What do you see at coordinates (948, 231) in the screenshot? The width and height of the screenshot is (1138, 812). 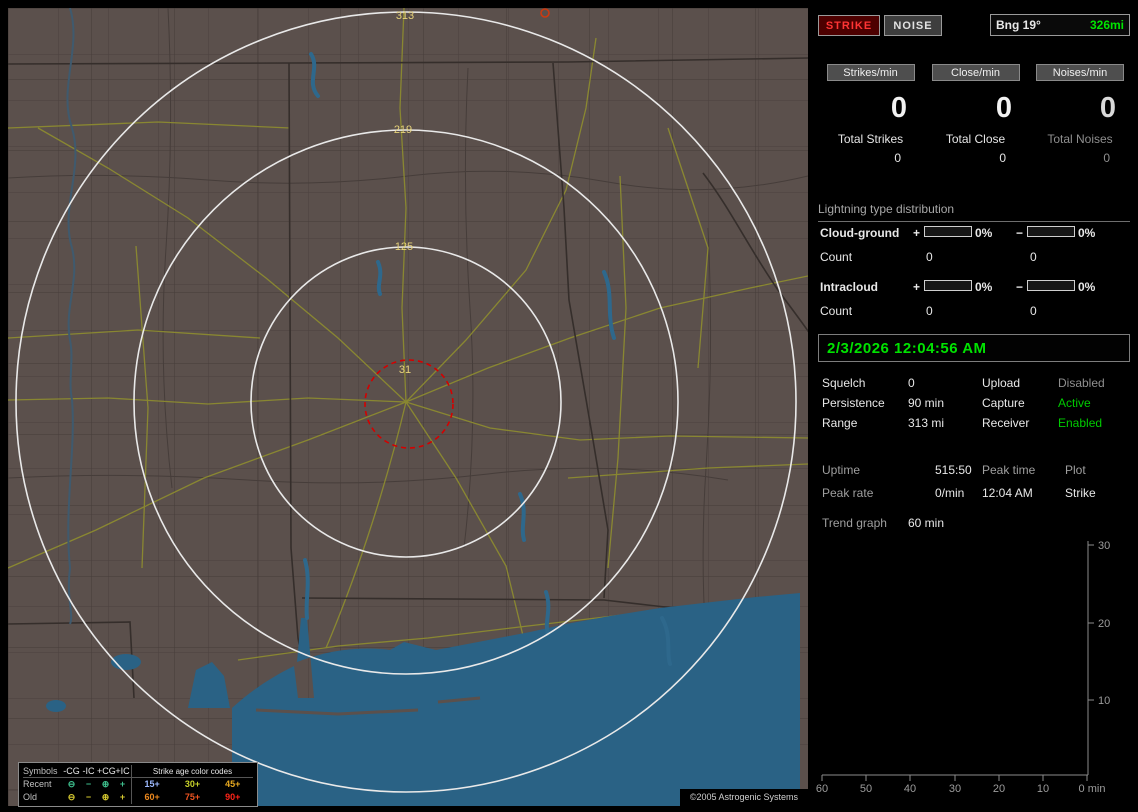 I see `cg-plus-bar` at bounding box center [948, 231].